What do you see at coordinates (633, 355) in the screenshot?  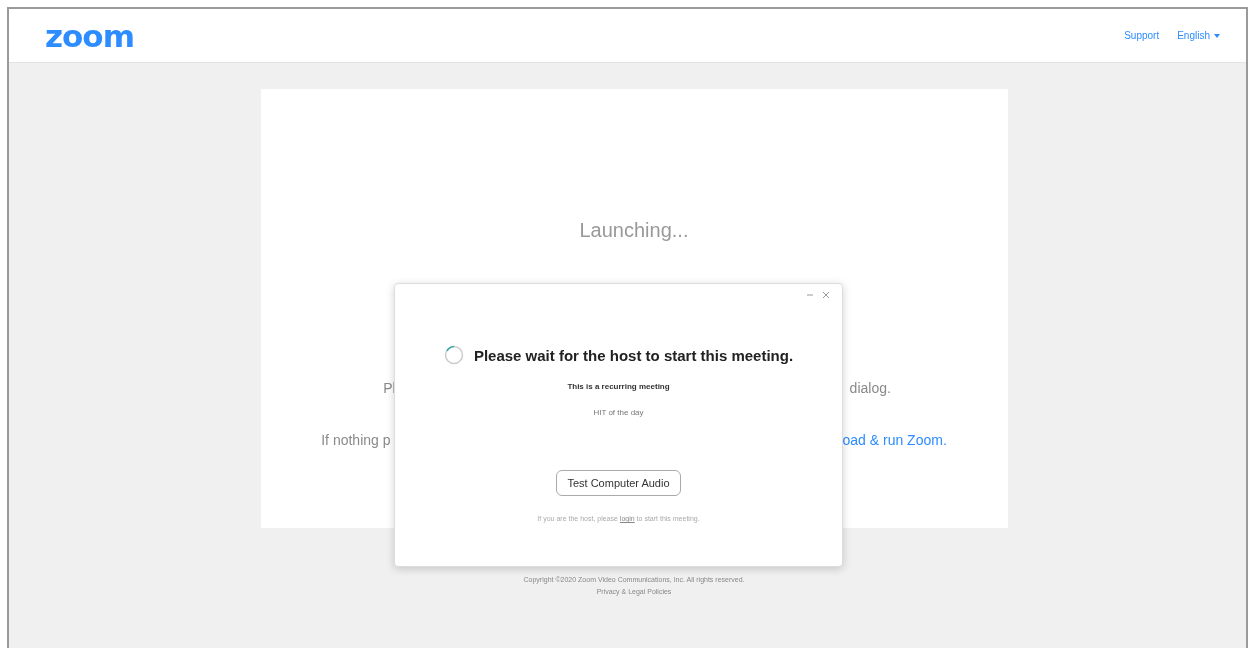 I see `dialog-heading: Please wait for the host to start this meeting.` at bounding box center [633, 355].